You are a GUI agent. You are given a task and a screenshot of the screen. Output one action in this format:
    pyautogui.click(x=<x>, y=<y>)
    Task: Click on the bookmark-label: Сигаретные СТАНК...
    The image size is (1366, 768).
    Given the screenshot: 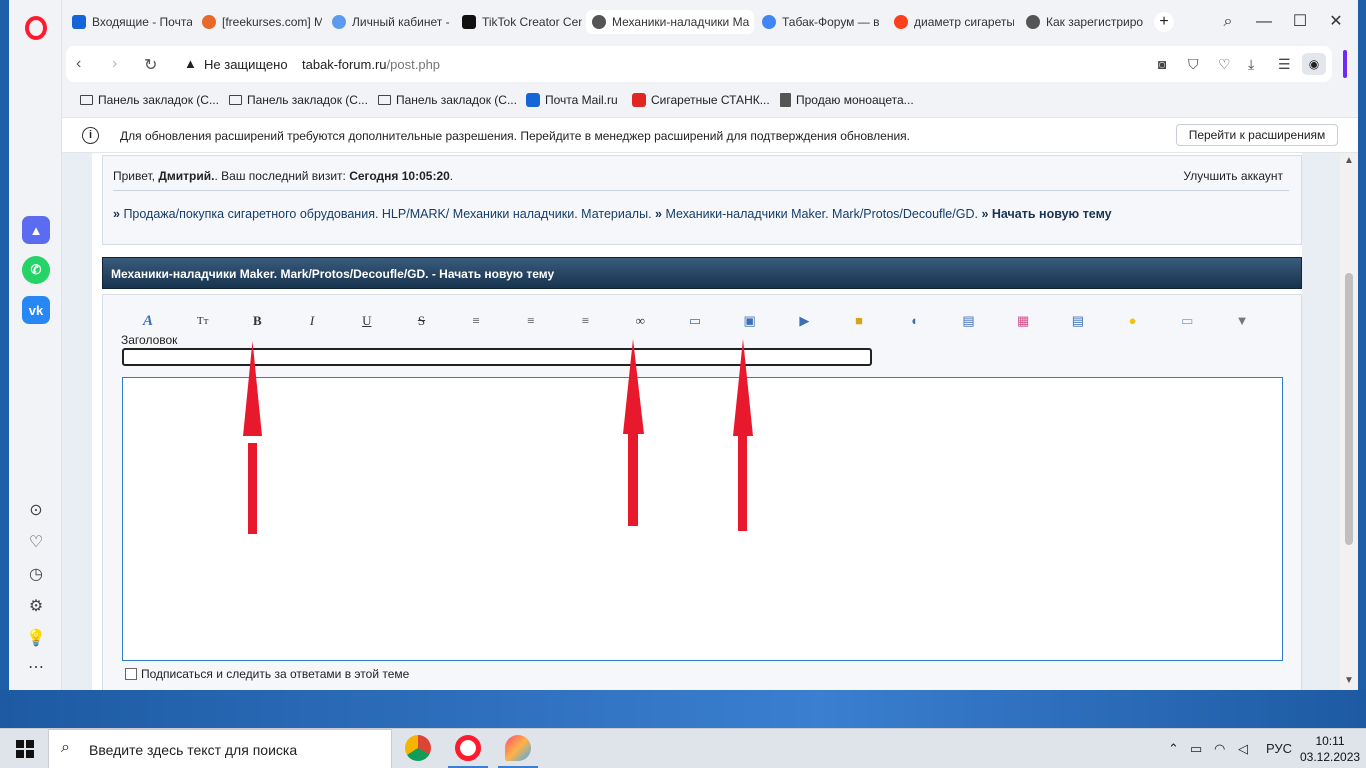 What is the action you would take?
    pyautogui.click(x=710, y=100)
    